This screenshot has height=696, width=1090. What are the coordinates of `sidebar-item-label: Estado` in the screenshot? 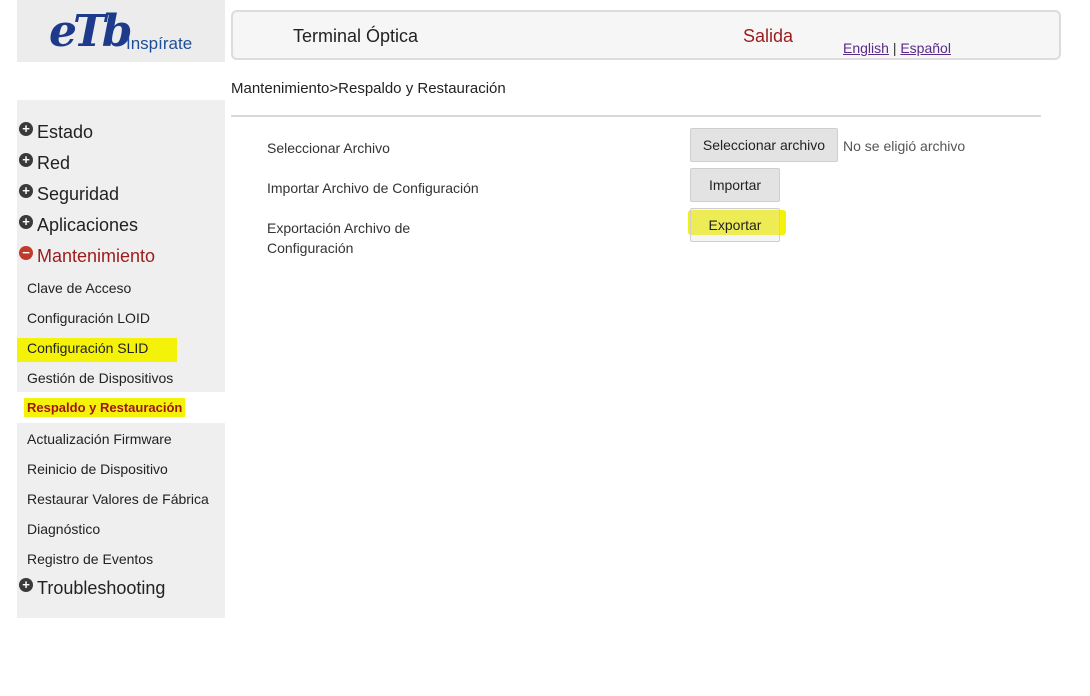 It's located at (65, 132).